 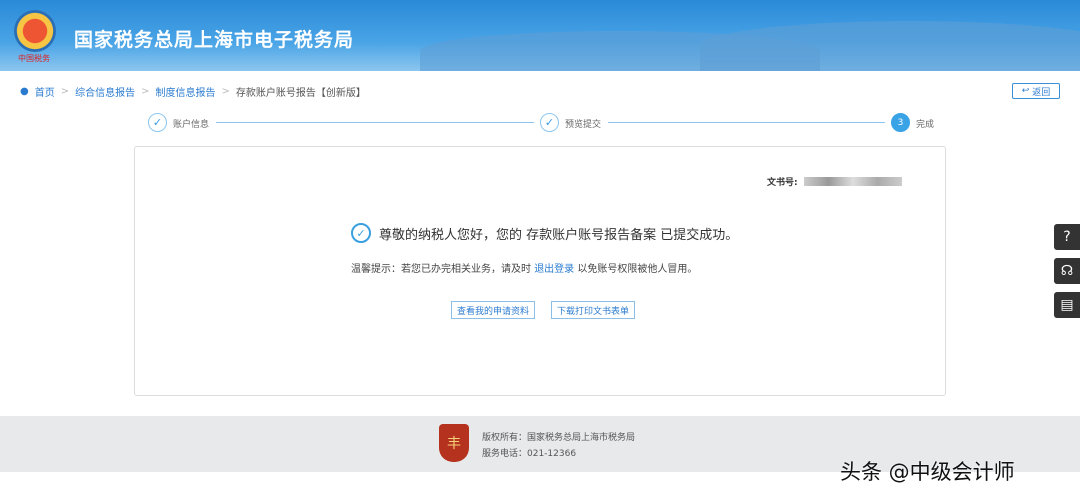 I want to click on download-print-button: 下载打印文书表单, so click(x=593, y=310).